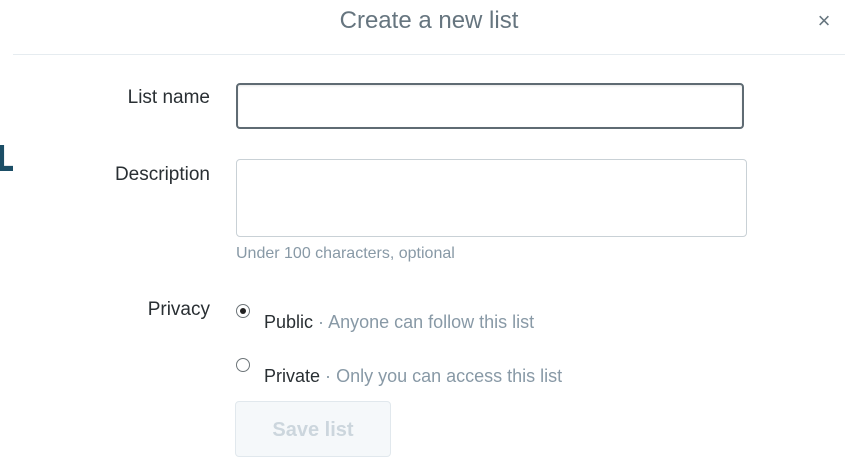 Image resolution: width=850 pixels, height=458 pixels. Describe the element at coordinates (824, 21) in the screenshot. I see `close-icon: ×` at that location.